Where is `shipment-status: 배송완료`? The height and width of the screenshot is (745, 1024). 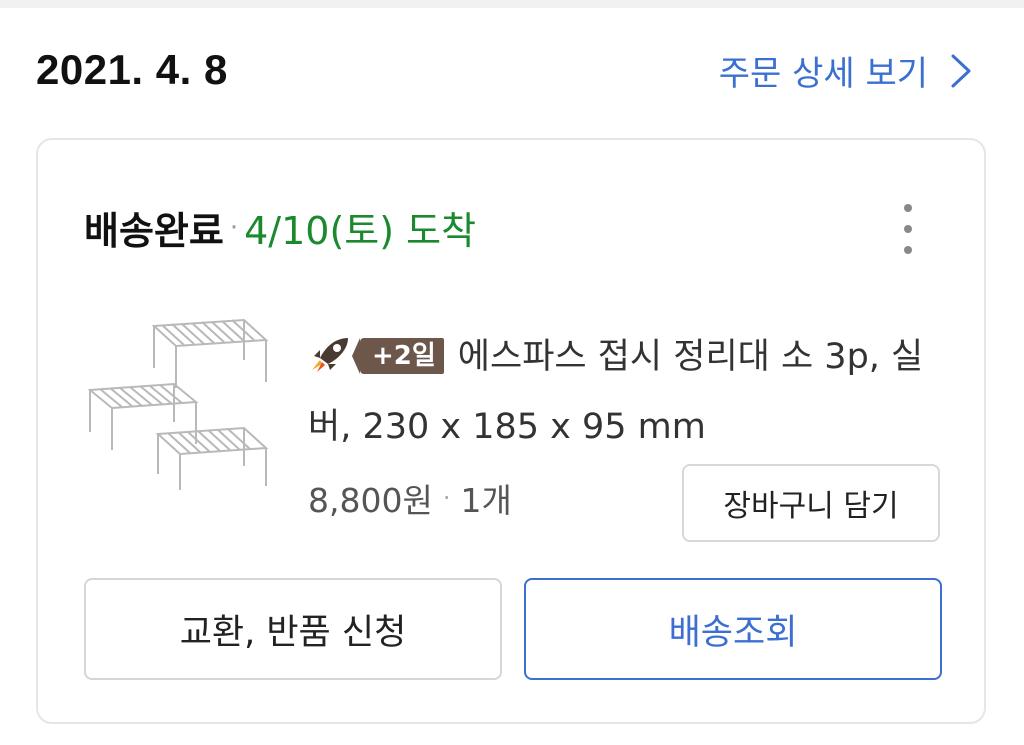
shipment-status: 배송완료 is located at coordinates (154, 231).